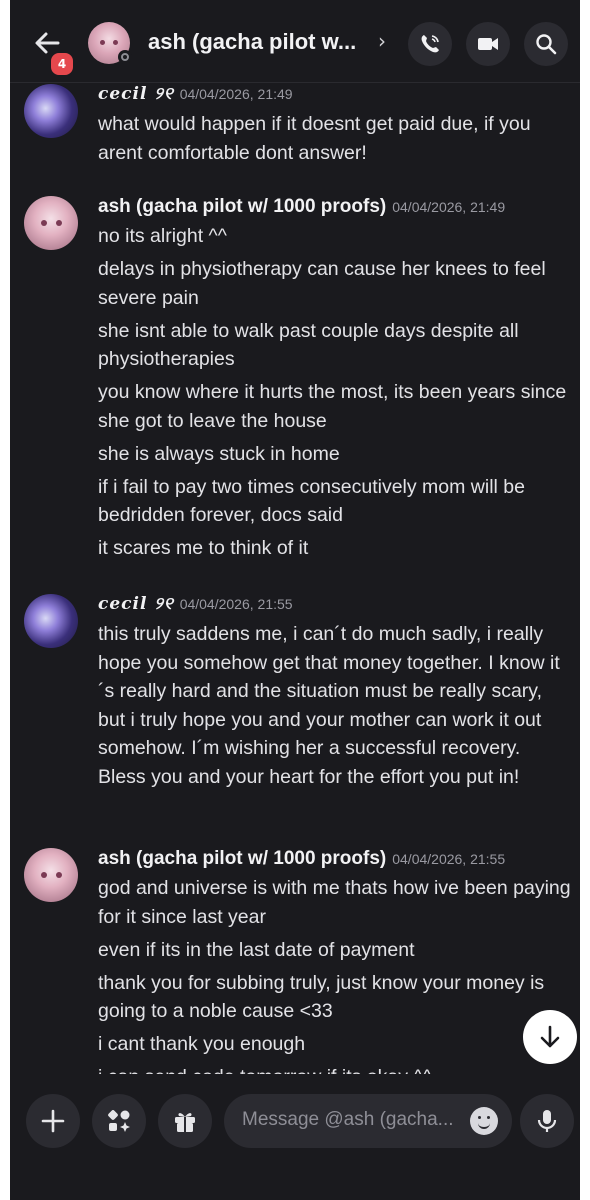 This screenshot has width=590, height=1200. I want to click on video-call-button, so click(488, 44).